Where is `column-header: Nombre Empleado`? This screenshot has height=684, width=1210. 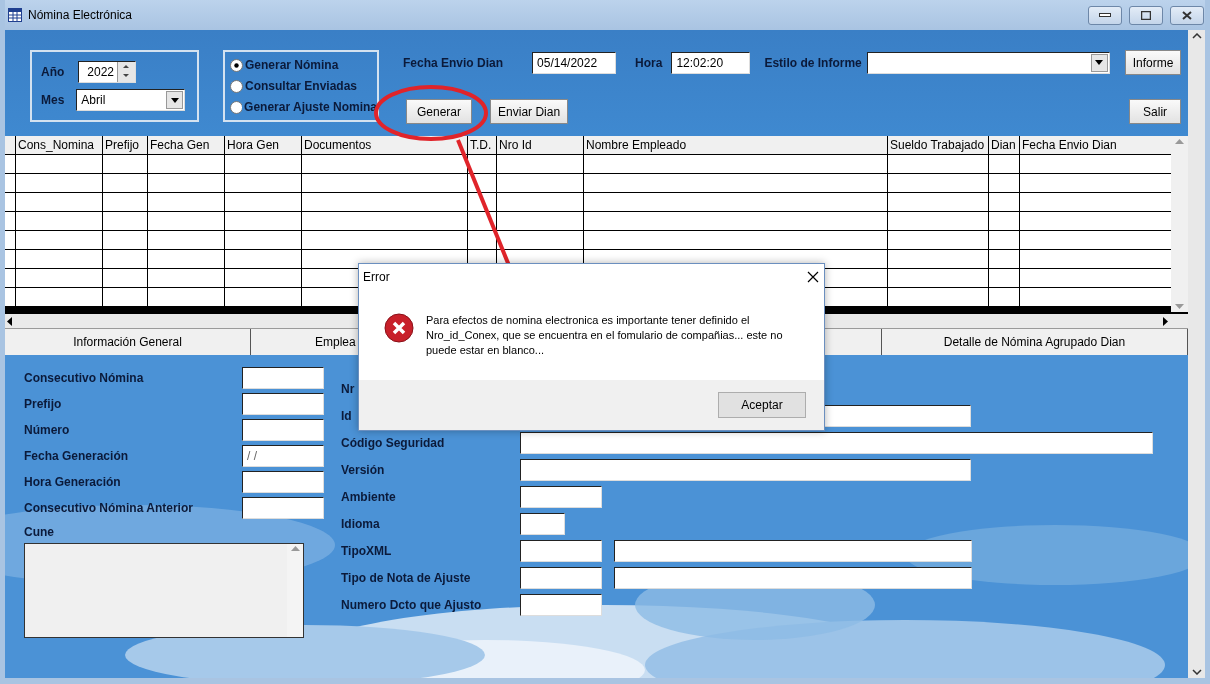
column-header: Nombre Empleado is located at coordinates (735, 145).